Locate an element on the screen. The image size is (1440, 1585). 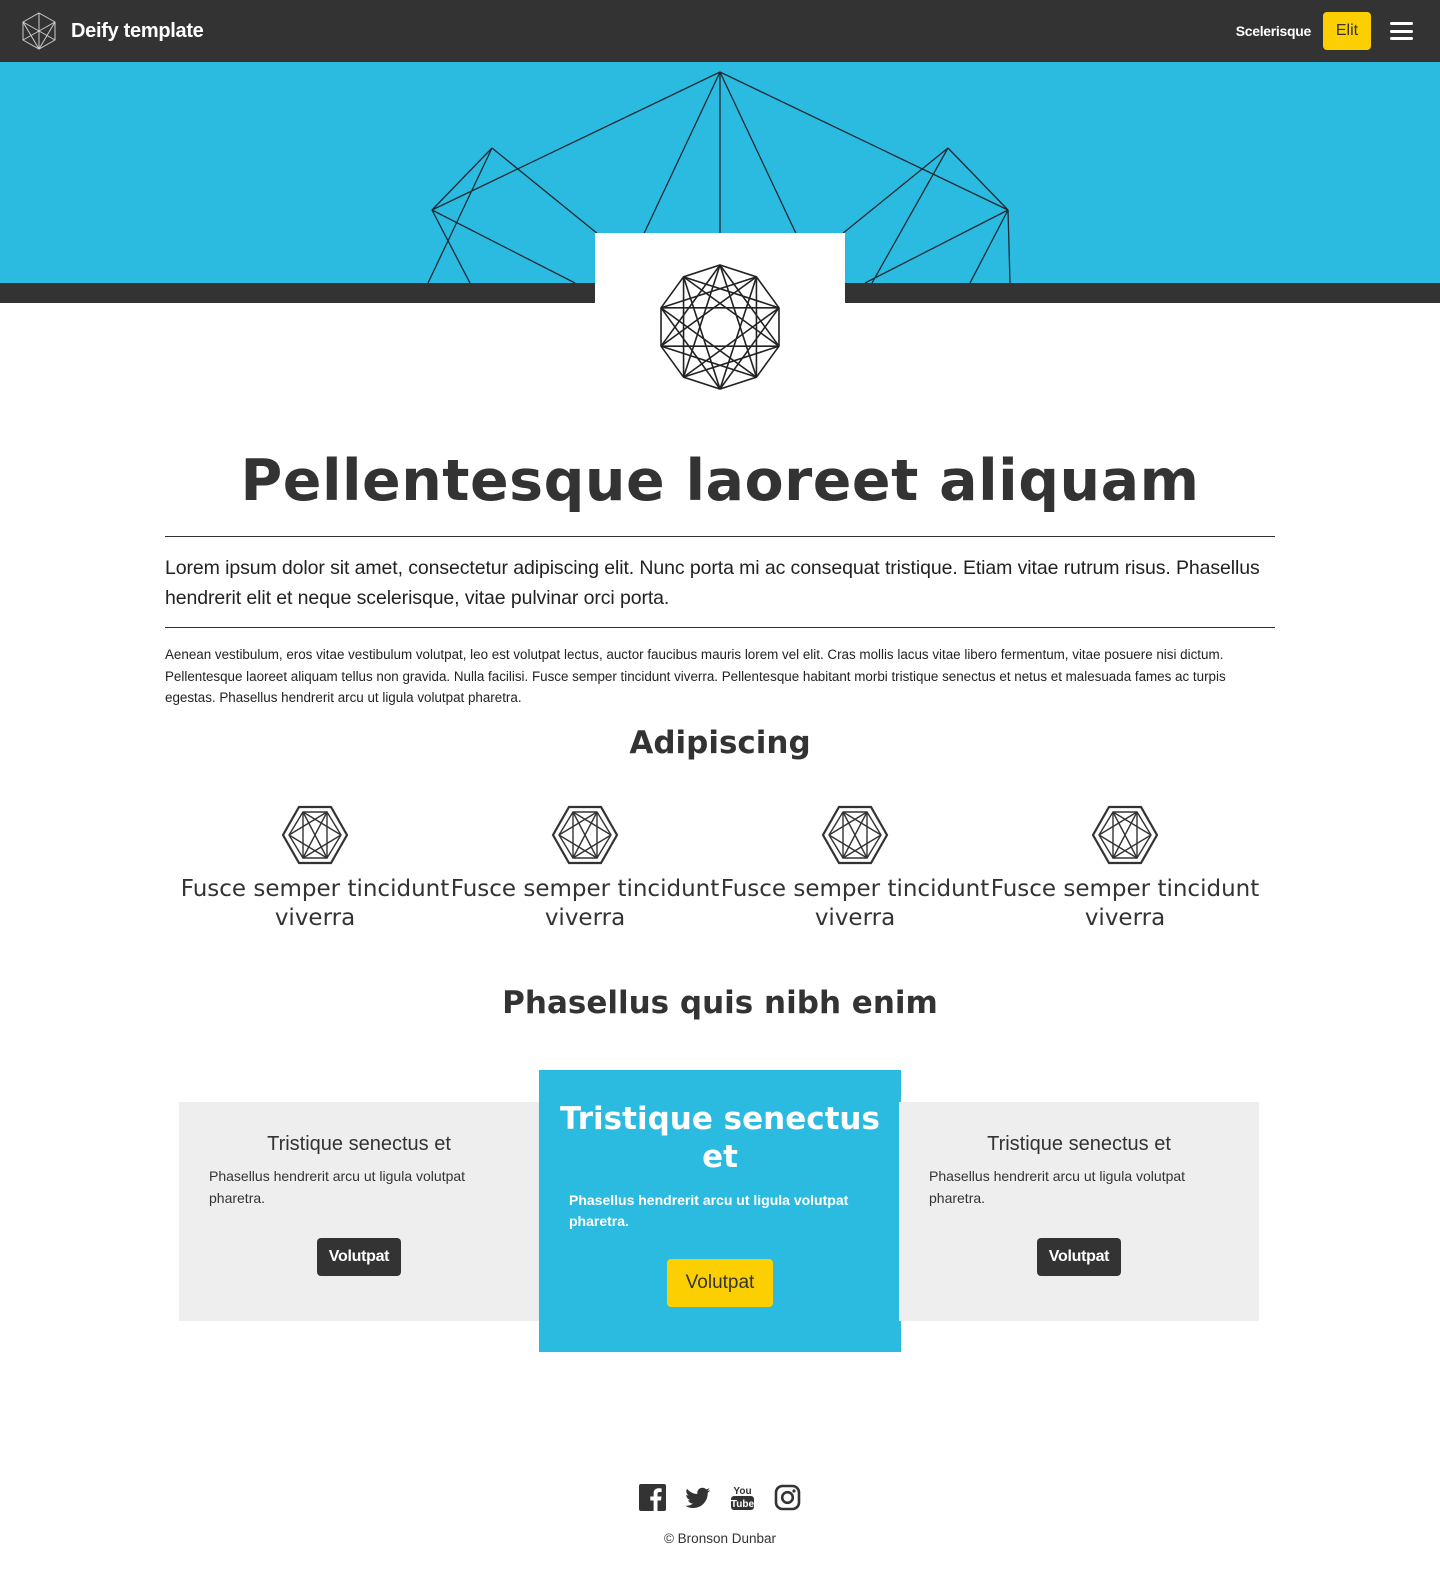
facebook-icon is located at coordinates (652, 1497).